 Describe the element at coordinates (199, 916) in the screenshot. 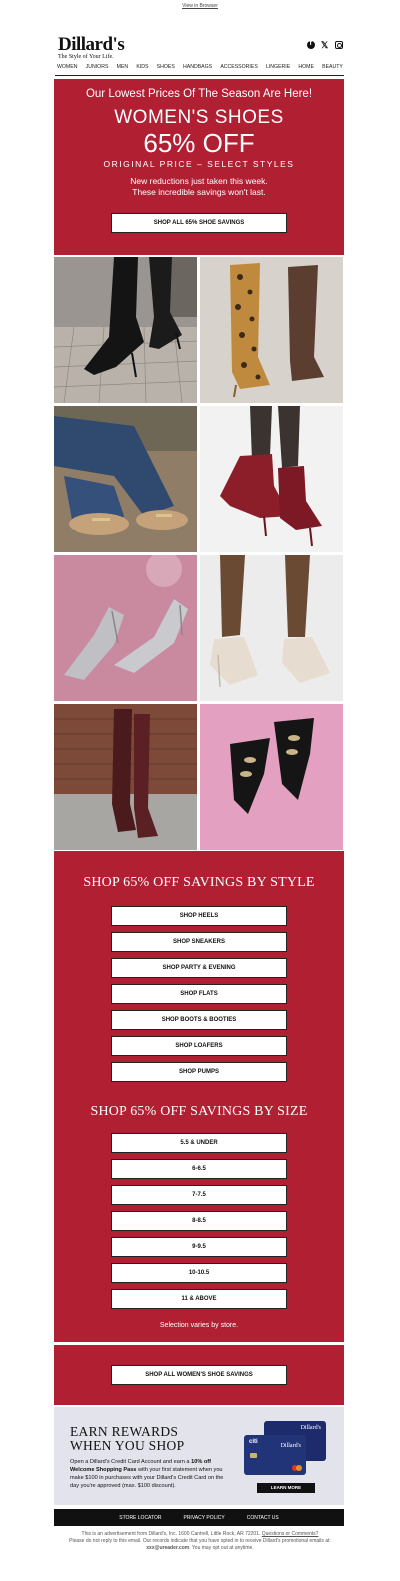

I see `shop-heels-button: SHOP HEELS` at that location.